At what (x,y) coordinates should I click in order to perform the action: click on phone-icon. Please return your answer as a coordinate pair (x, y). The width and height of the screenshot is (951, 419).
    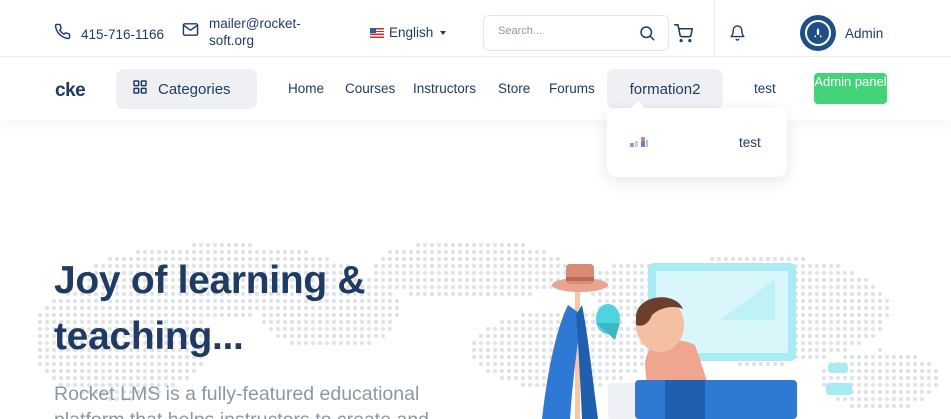
    Looking at the image, I should click on (62, 34).